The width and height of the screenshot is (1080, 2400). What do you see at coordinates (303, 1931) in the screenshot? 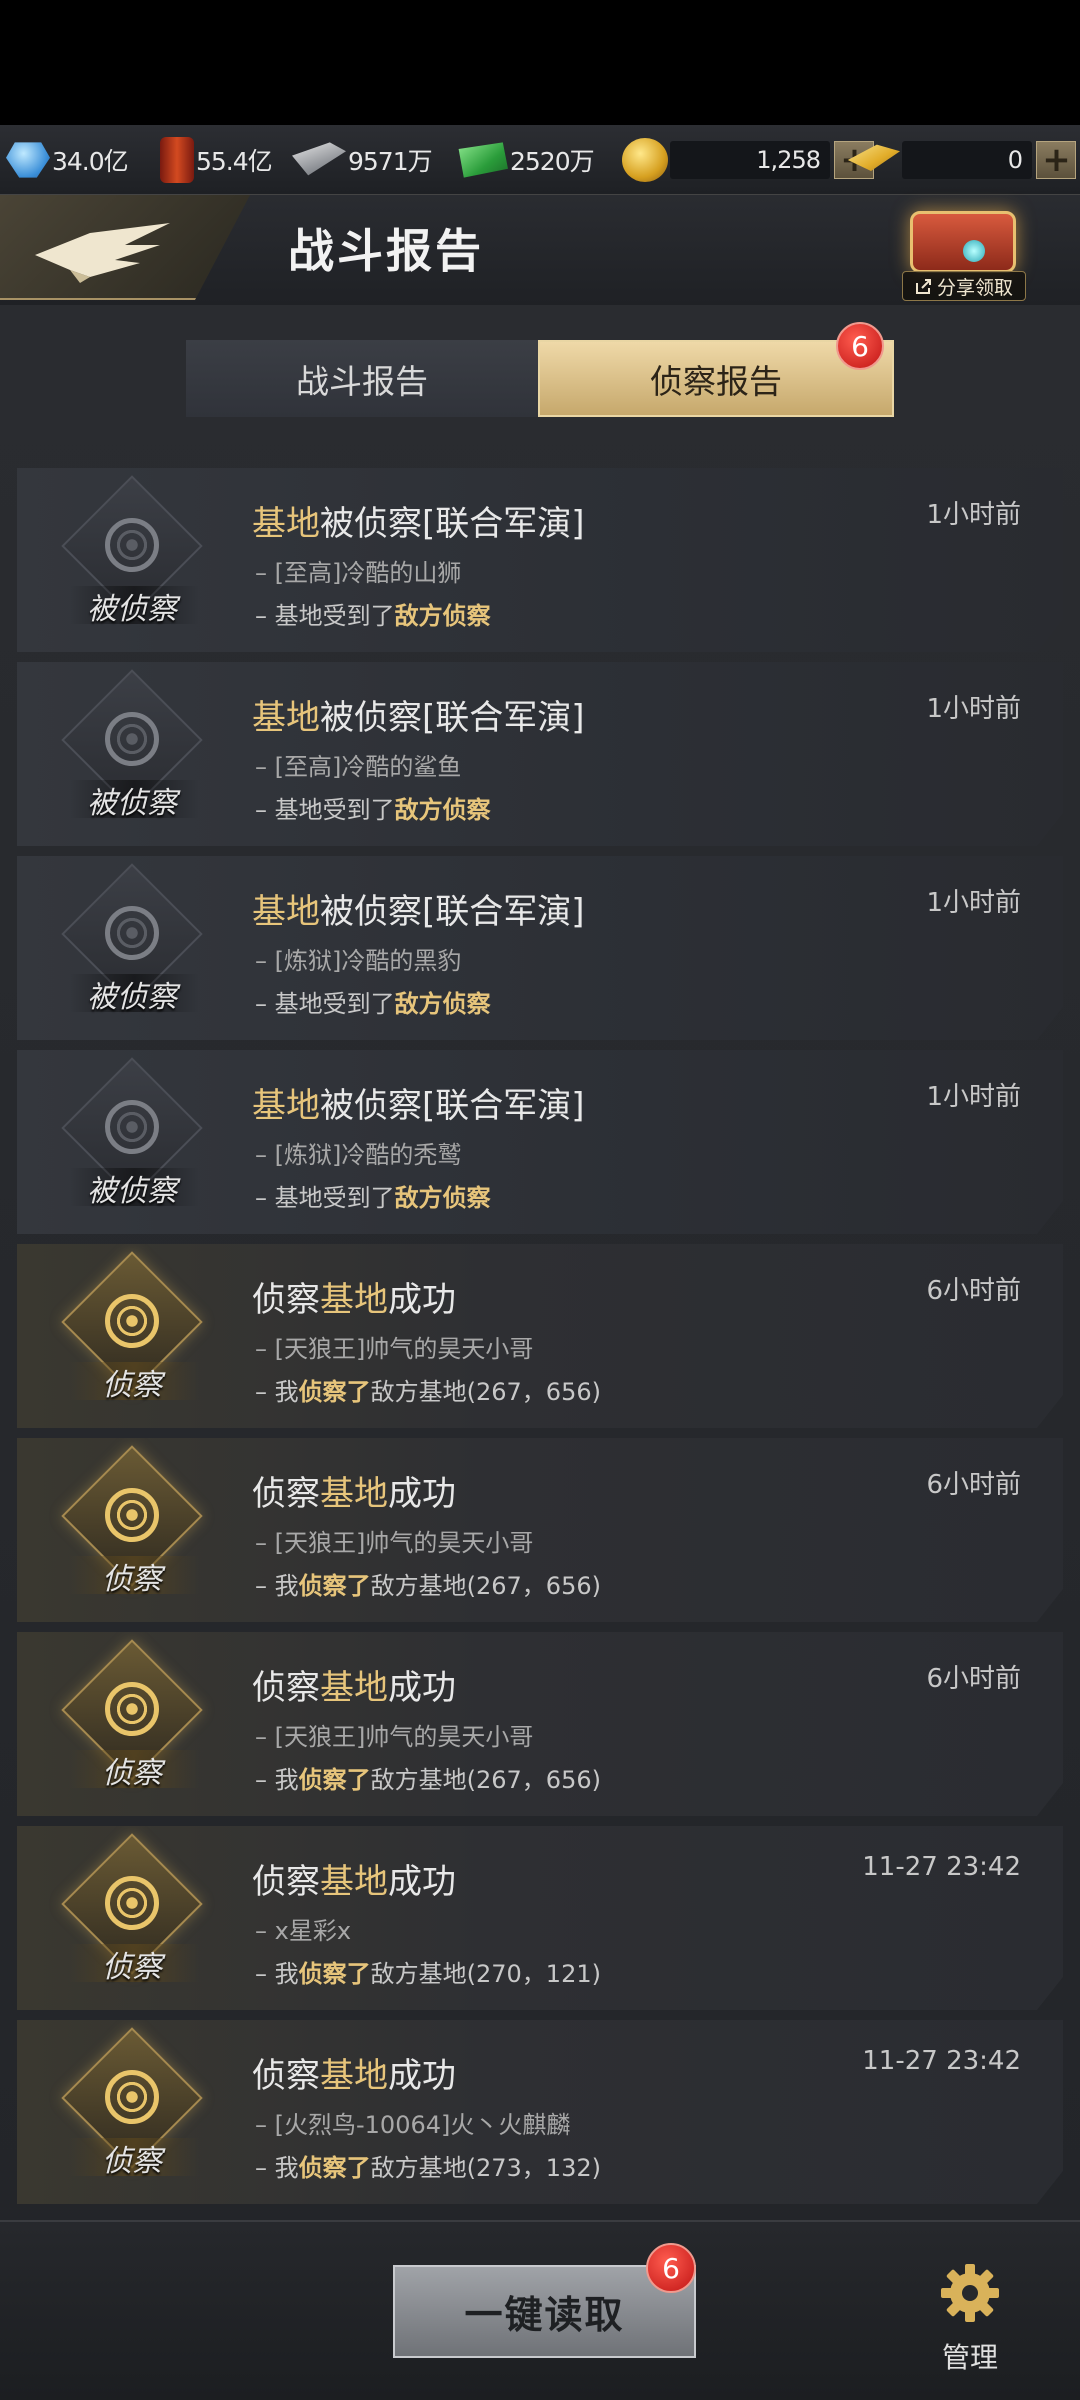
I see `report-player: – x星彩x` at bounding box center [303, 1931].